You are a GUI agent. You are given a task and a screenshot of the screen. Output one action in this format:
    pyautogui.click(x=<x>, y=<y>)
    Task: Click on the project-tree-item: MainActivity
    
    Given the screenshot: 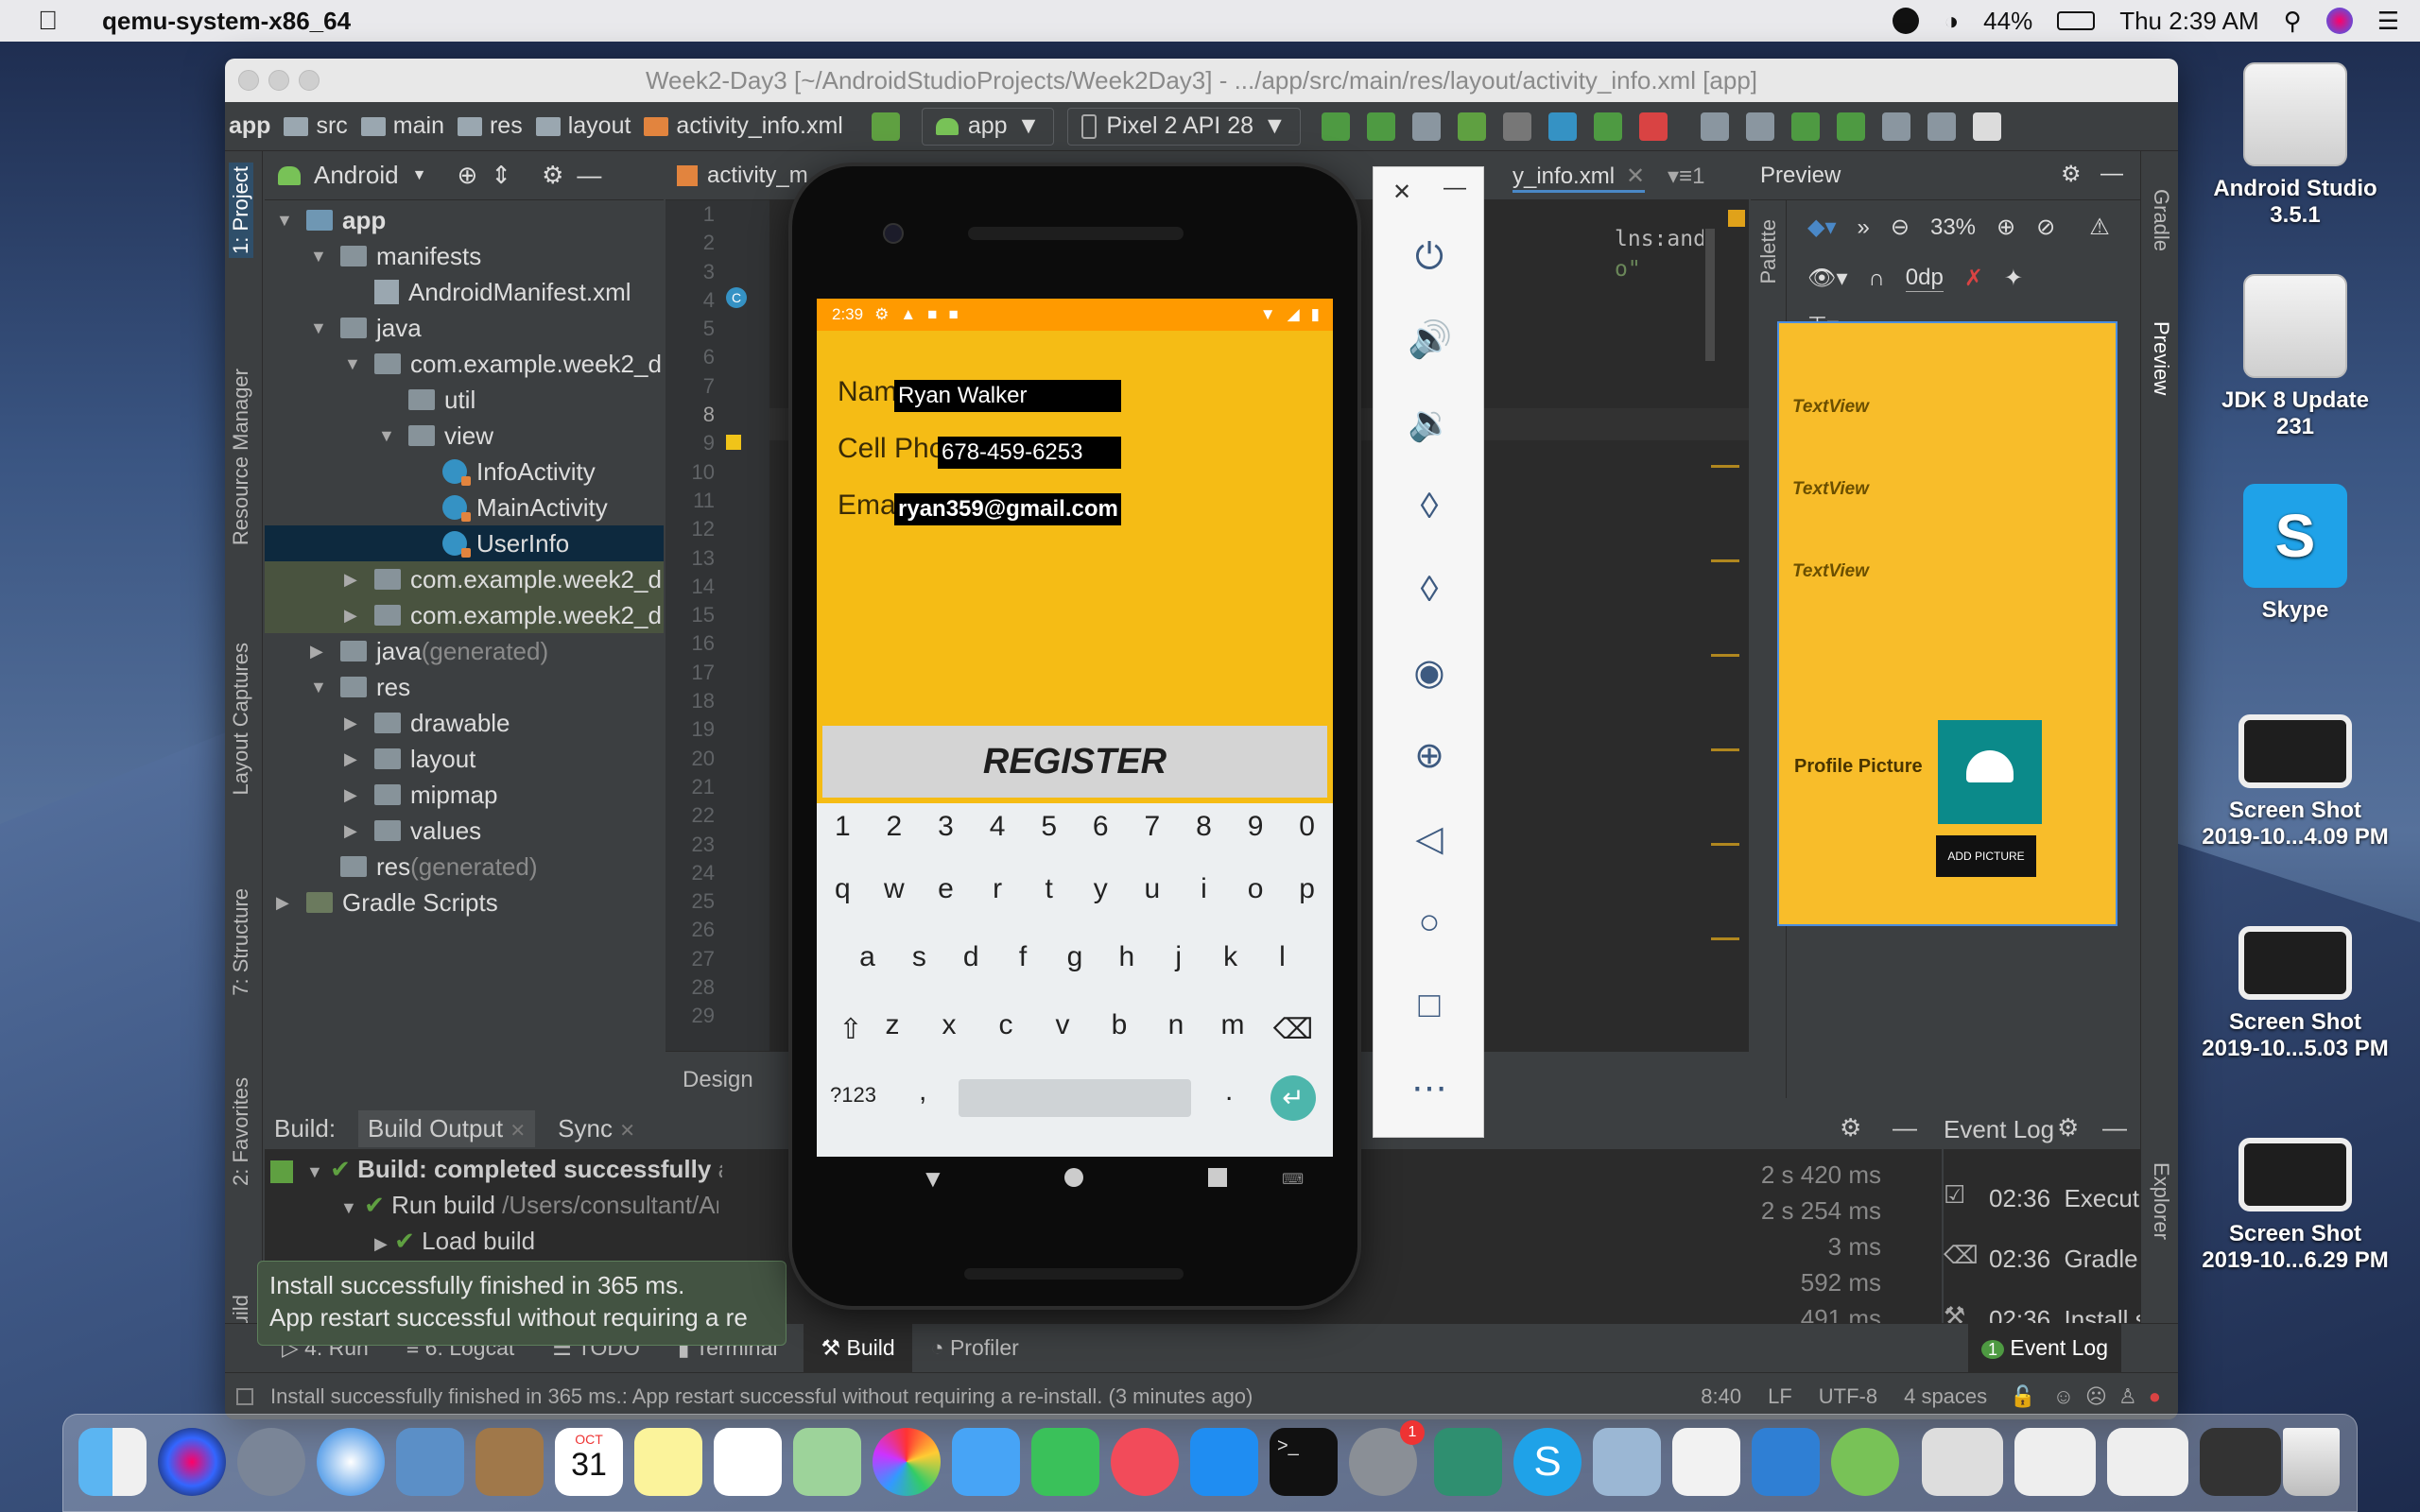 What is the action you would take?
    pyautogui.click(x=464, y=507)
    